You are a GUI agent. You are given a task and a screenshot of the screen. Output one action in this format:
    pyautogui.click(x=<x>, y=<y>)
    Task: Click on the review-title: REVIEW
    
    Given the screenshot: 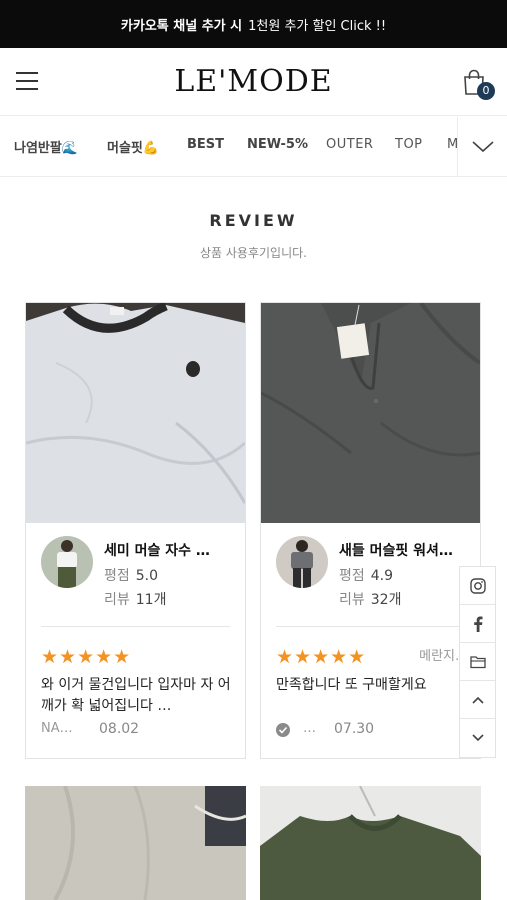 What is the action you would take?
    pyautogui.click(x=253, y=220)
    